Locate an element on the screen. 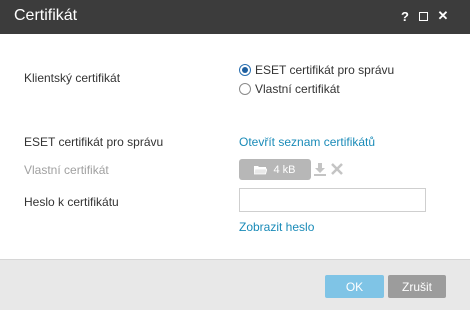 Image resolution: width=470 pixels, height=310 pixels. custom-cert-label: Vlastní certifikát is located at coordinates (66, 170).